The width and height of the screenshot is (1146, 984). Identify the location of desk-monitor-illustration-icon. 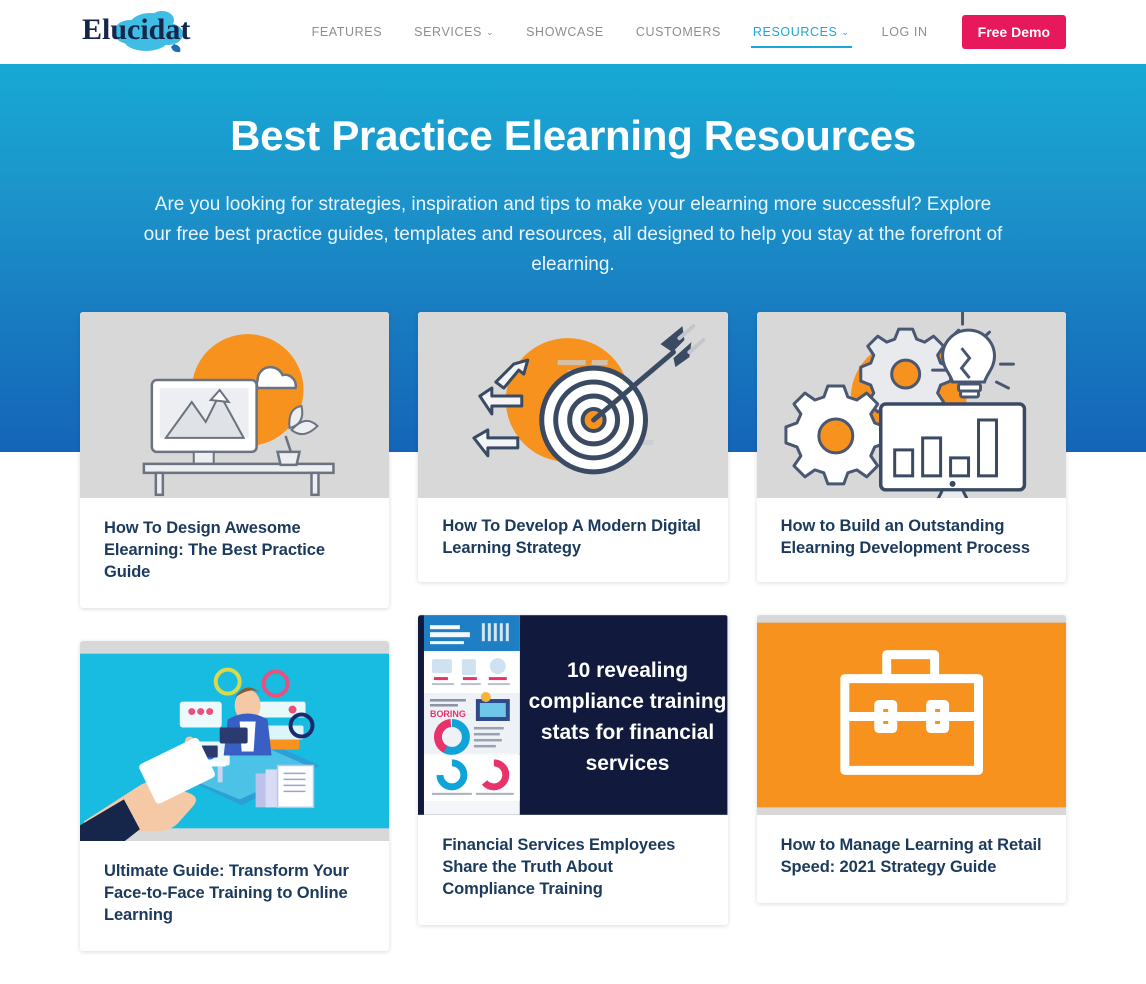
(235, 405).